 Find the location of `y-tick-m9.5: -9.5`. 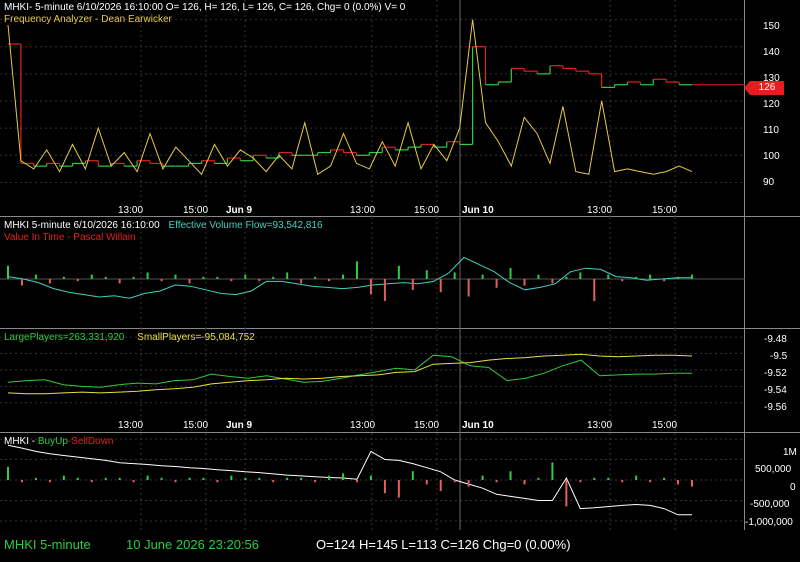

y-tick-m9.5: -9.5 is located at coordinates (779, 356).